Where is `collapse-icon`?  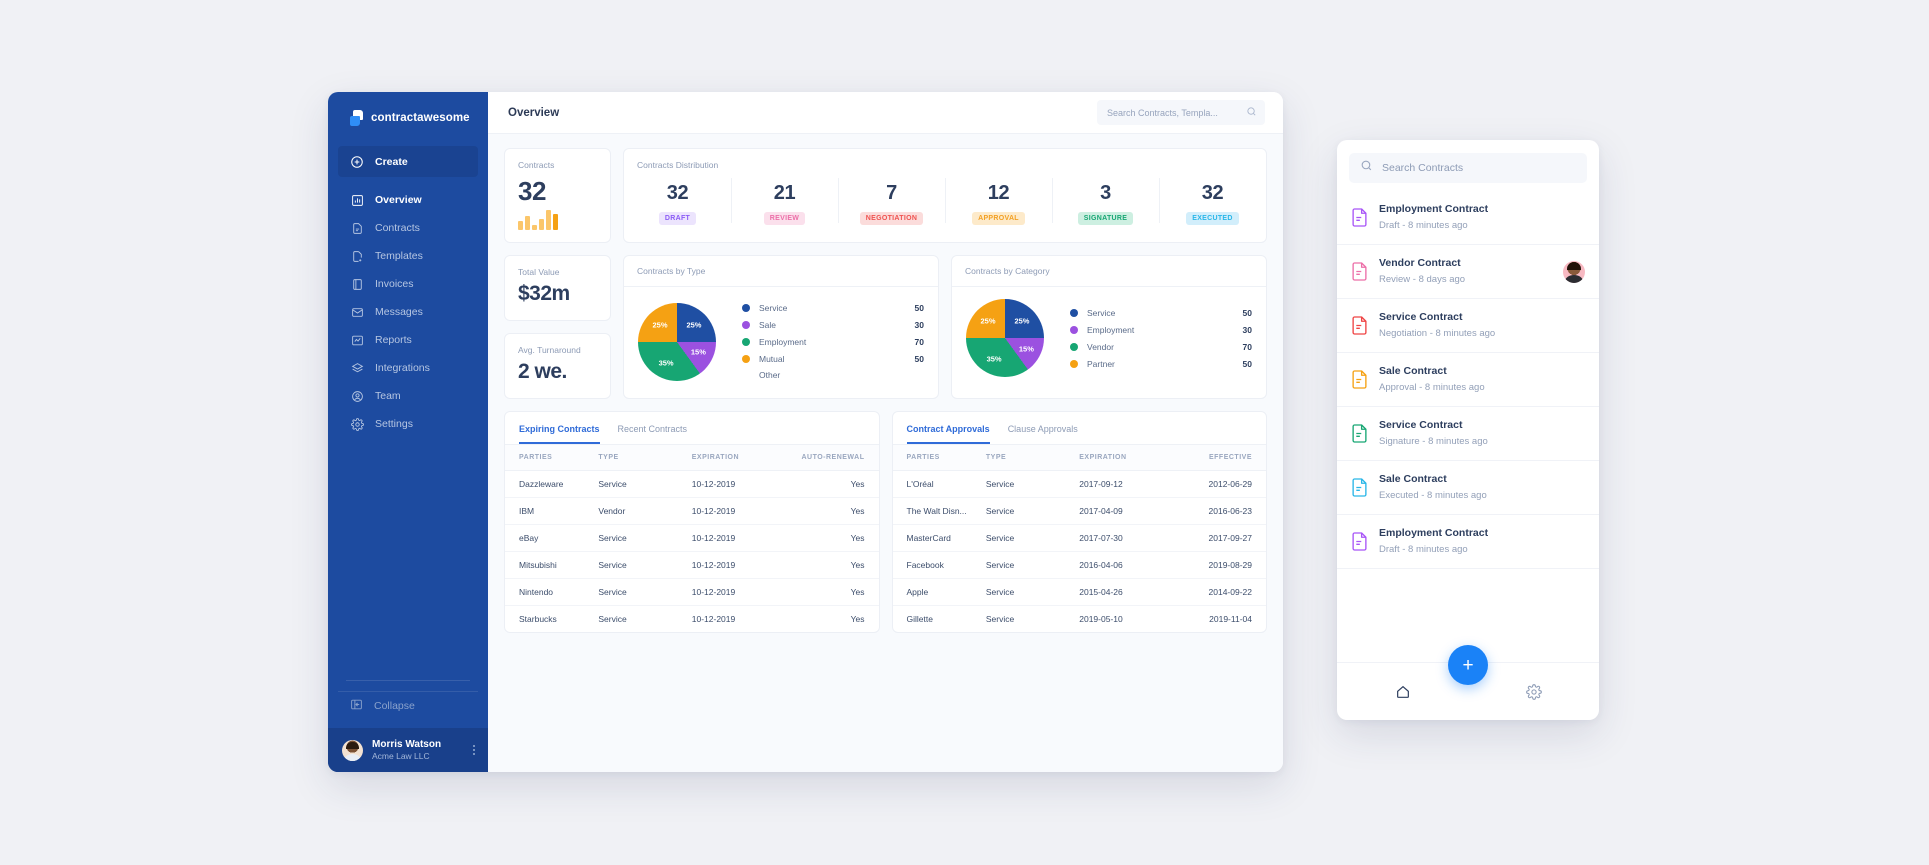
collapse-icon is located at coordinates (356, 706).